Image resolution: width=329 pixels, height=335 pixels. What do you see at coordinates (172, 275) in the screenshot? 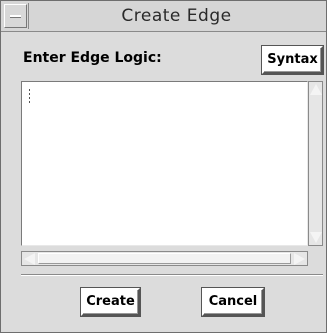
I see `button-separator` at bounding box center [172, 275].